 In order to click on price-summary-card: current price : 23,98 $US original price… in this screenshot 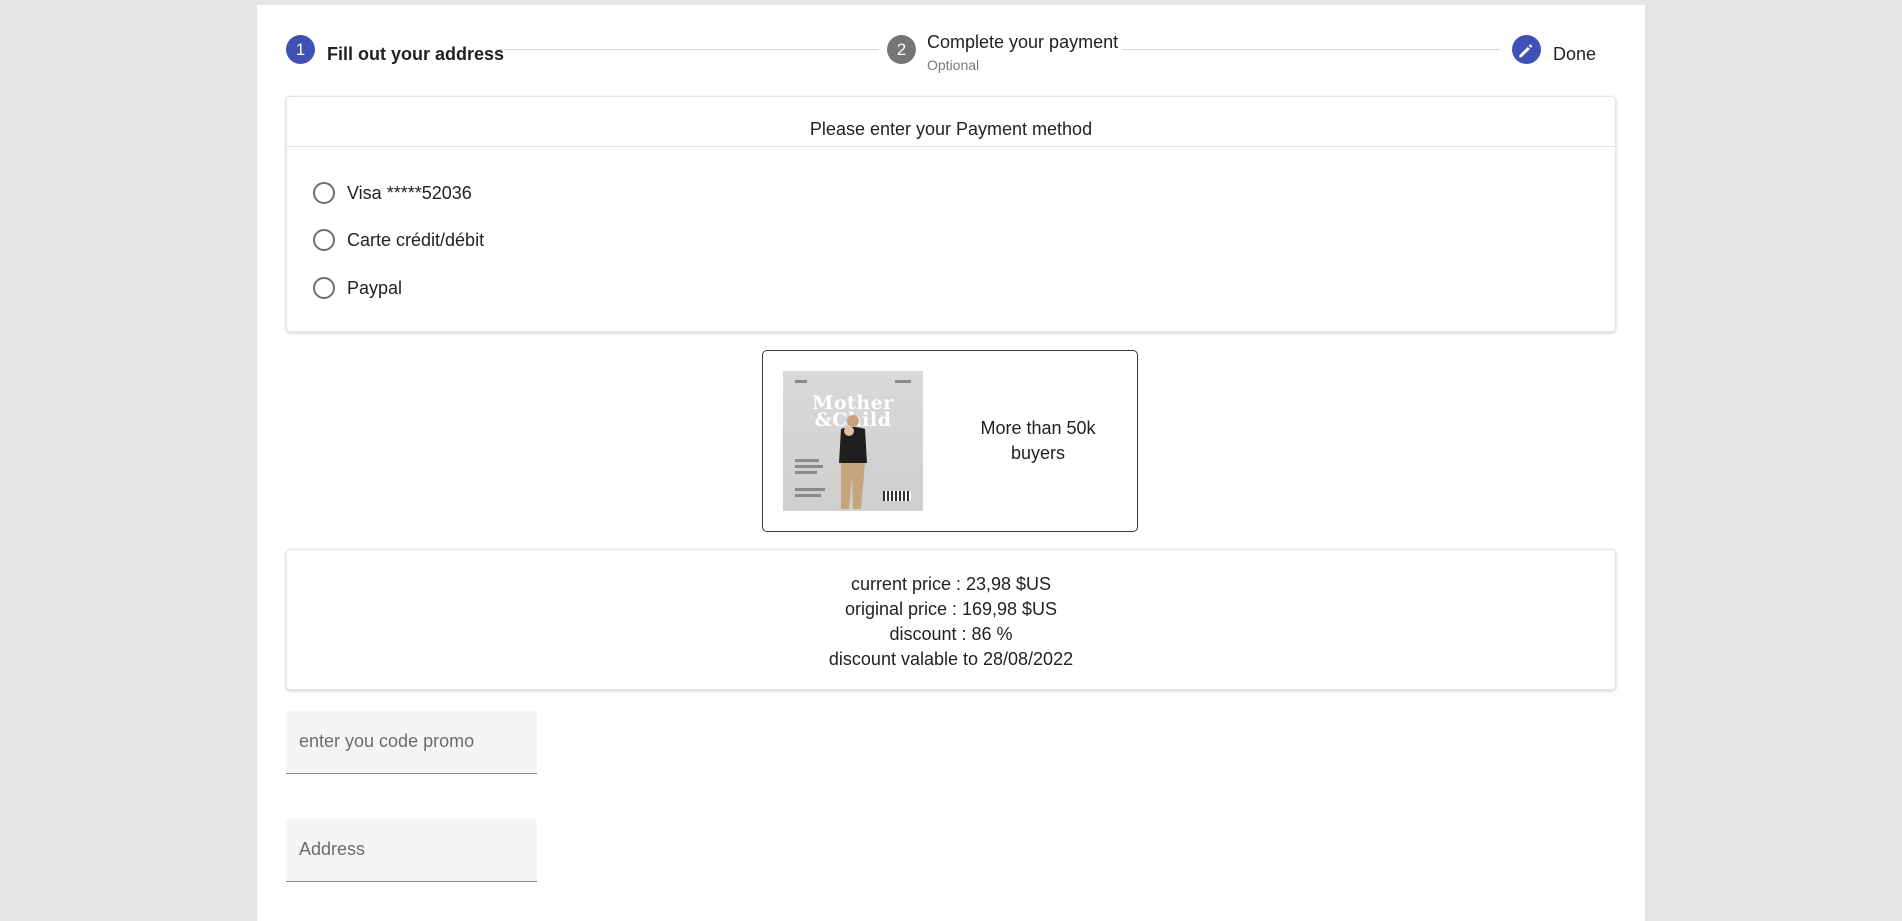, I will do `click(951, 619)`.